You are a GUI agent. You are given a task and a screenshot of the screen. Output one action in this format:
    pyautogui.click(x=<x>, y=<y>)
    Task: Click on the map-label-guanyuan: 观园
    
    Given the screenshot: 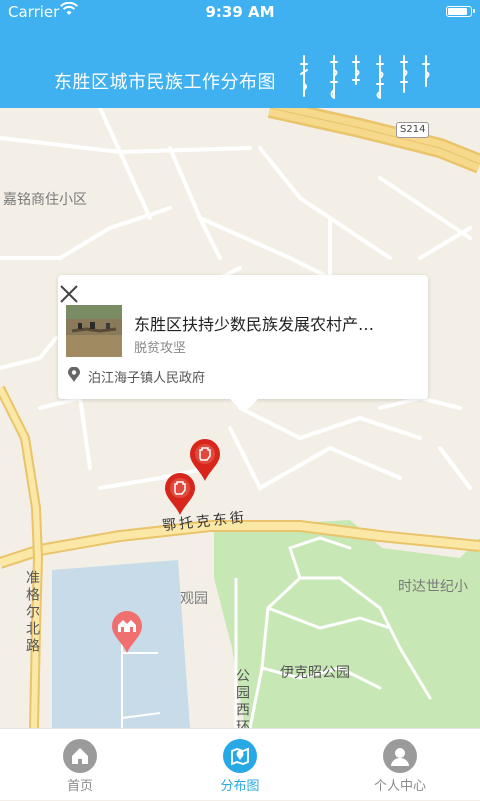 What is the action you would take?
    pyautogui.click(x=194, y=599)
    